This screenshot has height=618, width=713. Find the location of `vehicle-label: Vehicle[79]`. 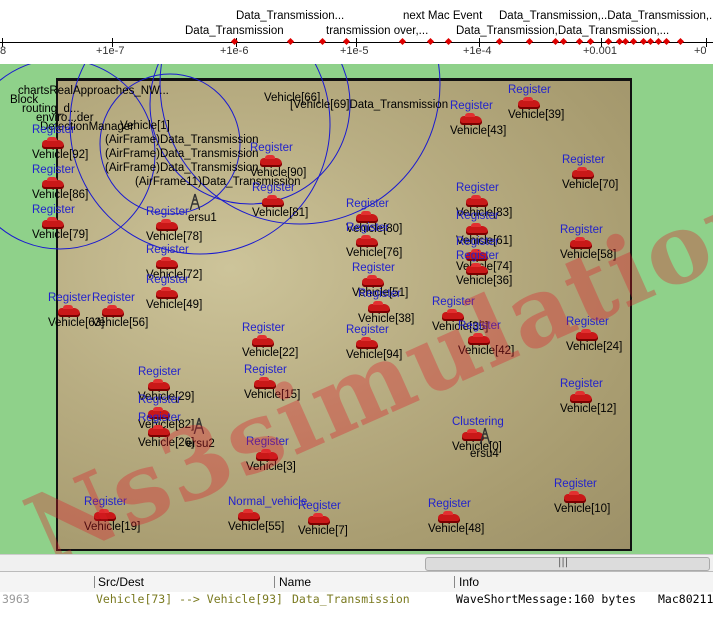

vehicle-label: Vehicle[79] is located at coordinates (60, 235).